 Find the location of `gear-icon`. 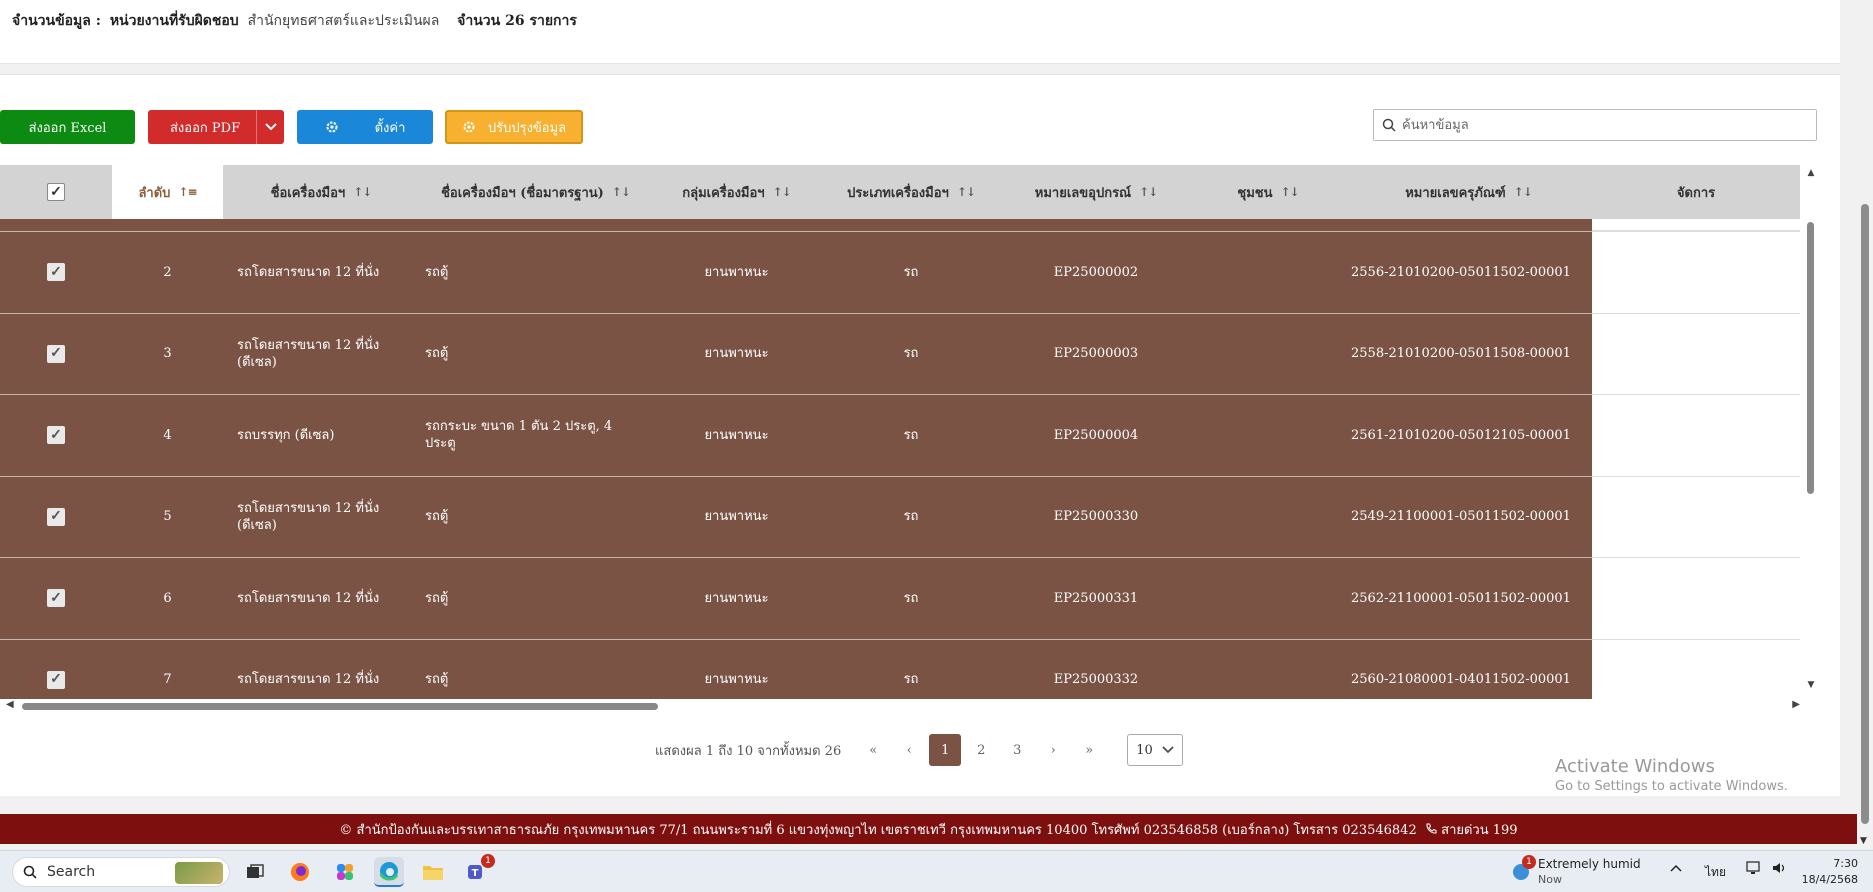

gear-icon is located at coordinates (469, 127).